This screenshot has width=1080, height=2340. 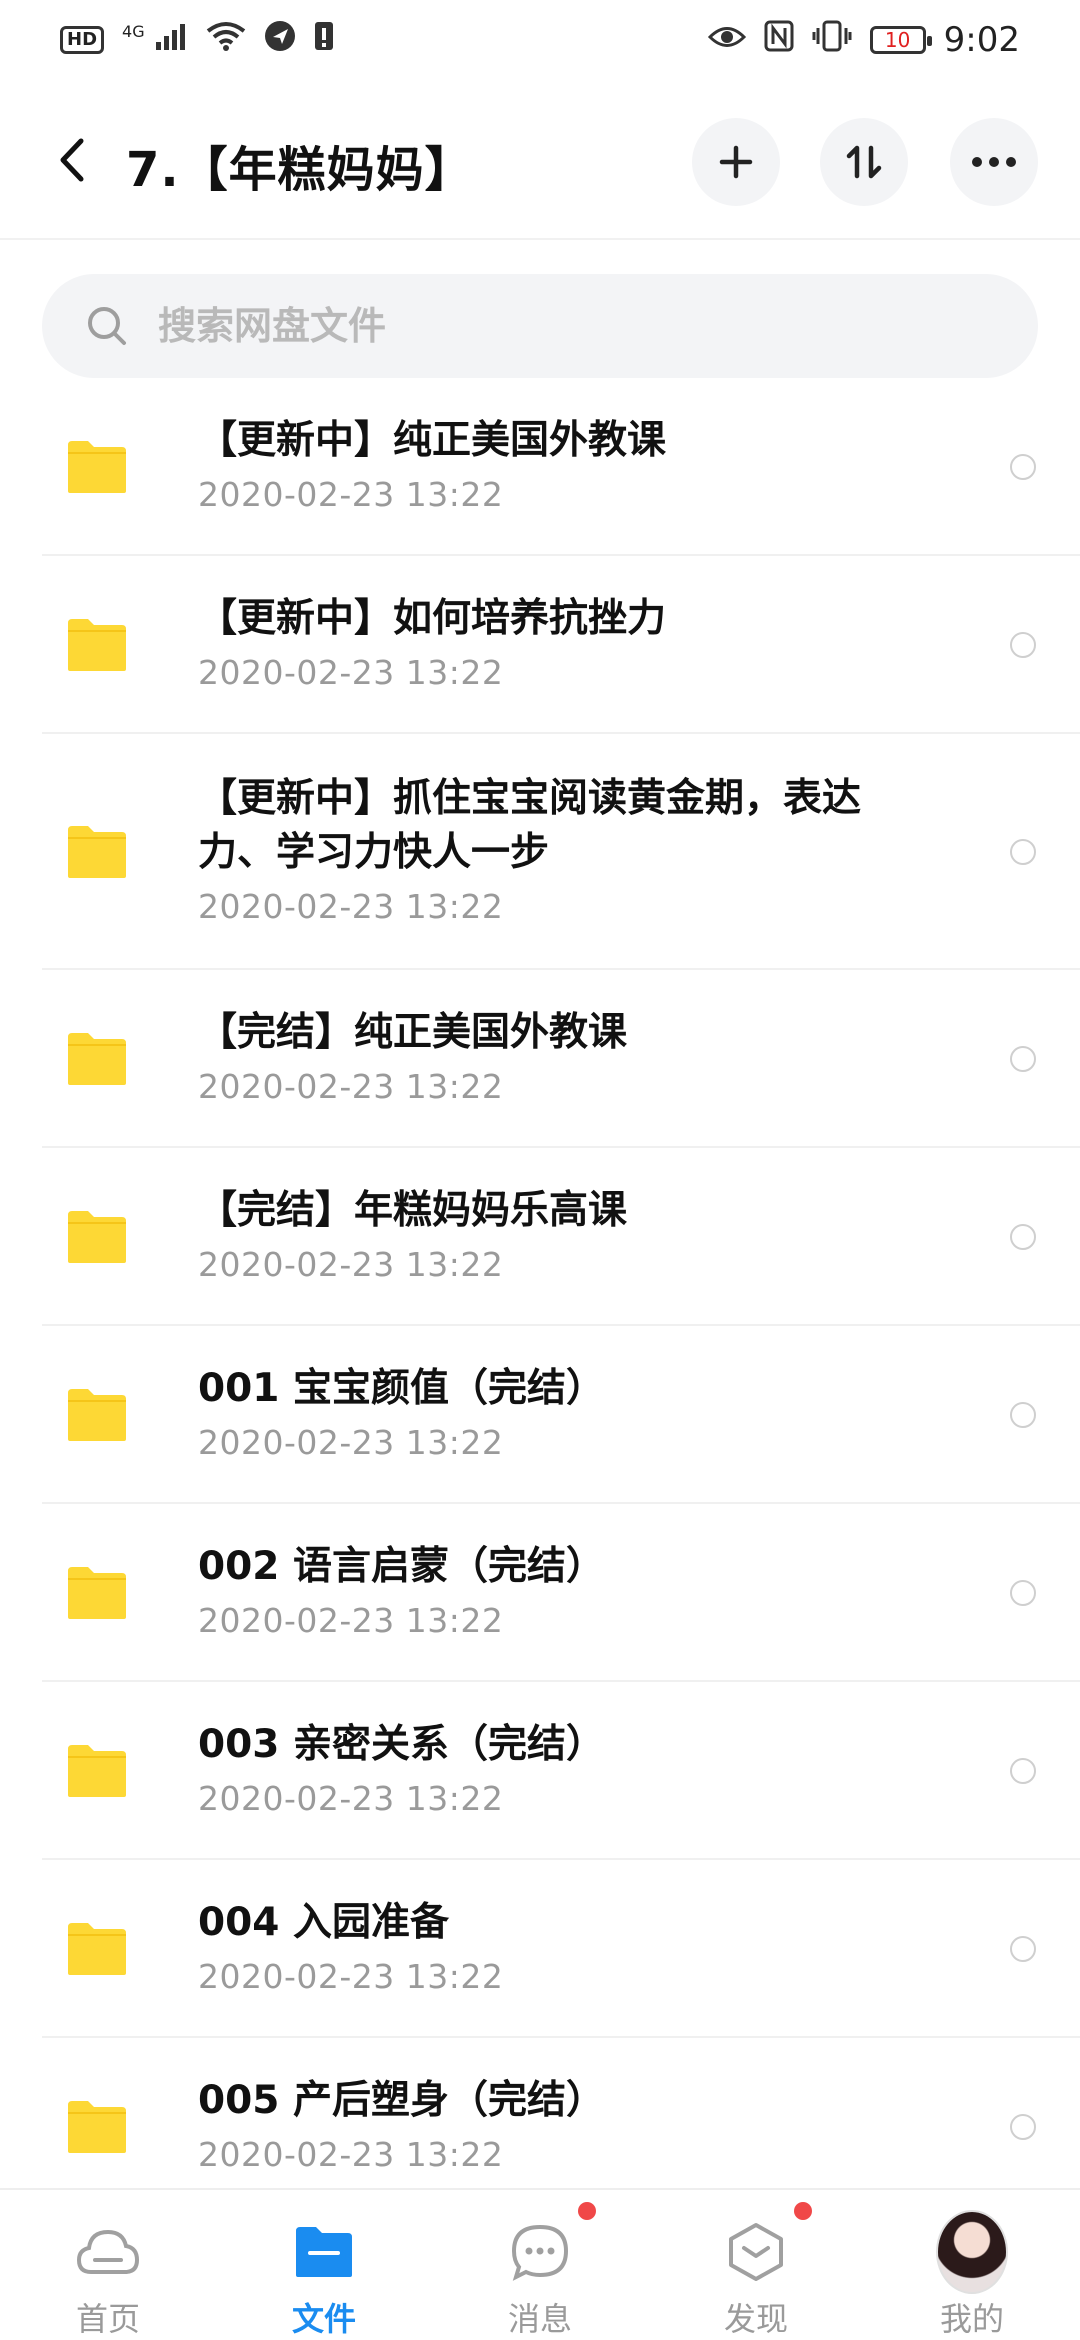 I want to click on nav-label: 我的, so click(x=971, y=2319).